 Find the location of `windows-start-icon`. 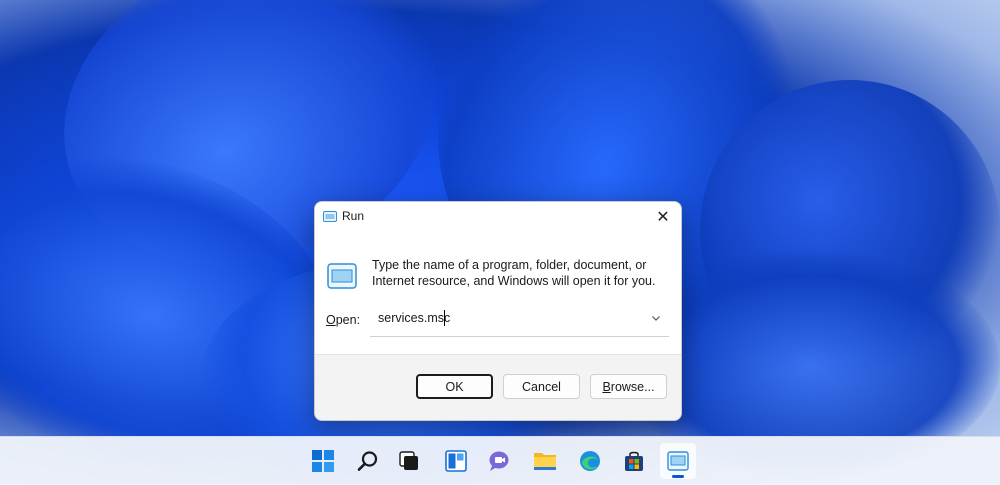

windows-start-icon is located at coordinates (323, 461).